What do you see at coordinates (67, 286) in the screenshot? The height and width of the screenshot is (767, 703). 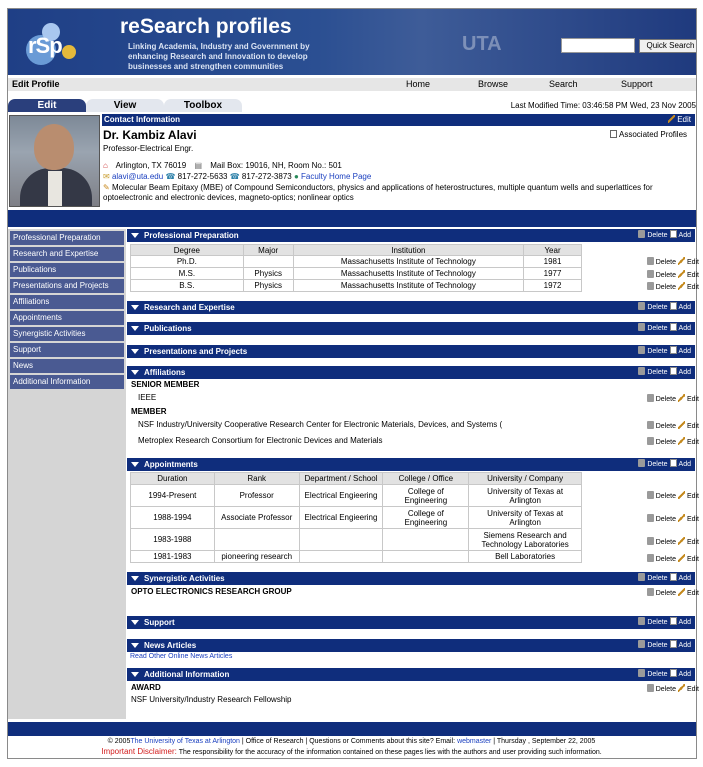 I see `sidebar-item-presentations-projects: Presentations and Projects` at bounding box center [67, 286].